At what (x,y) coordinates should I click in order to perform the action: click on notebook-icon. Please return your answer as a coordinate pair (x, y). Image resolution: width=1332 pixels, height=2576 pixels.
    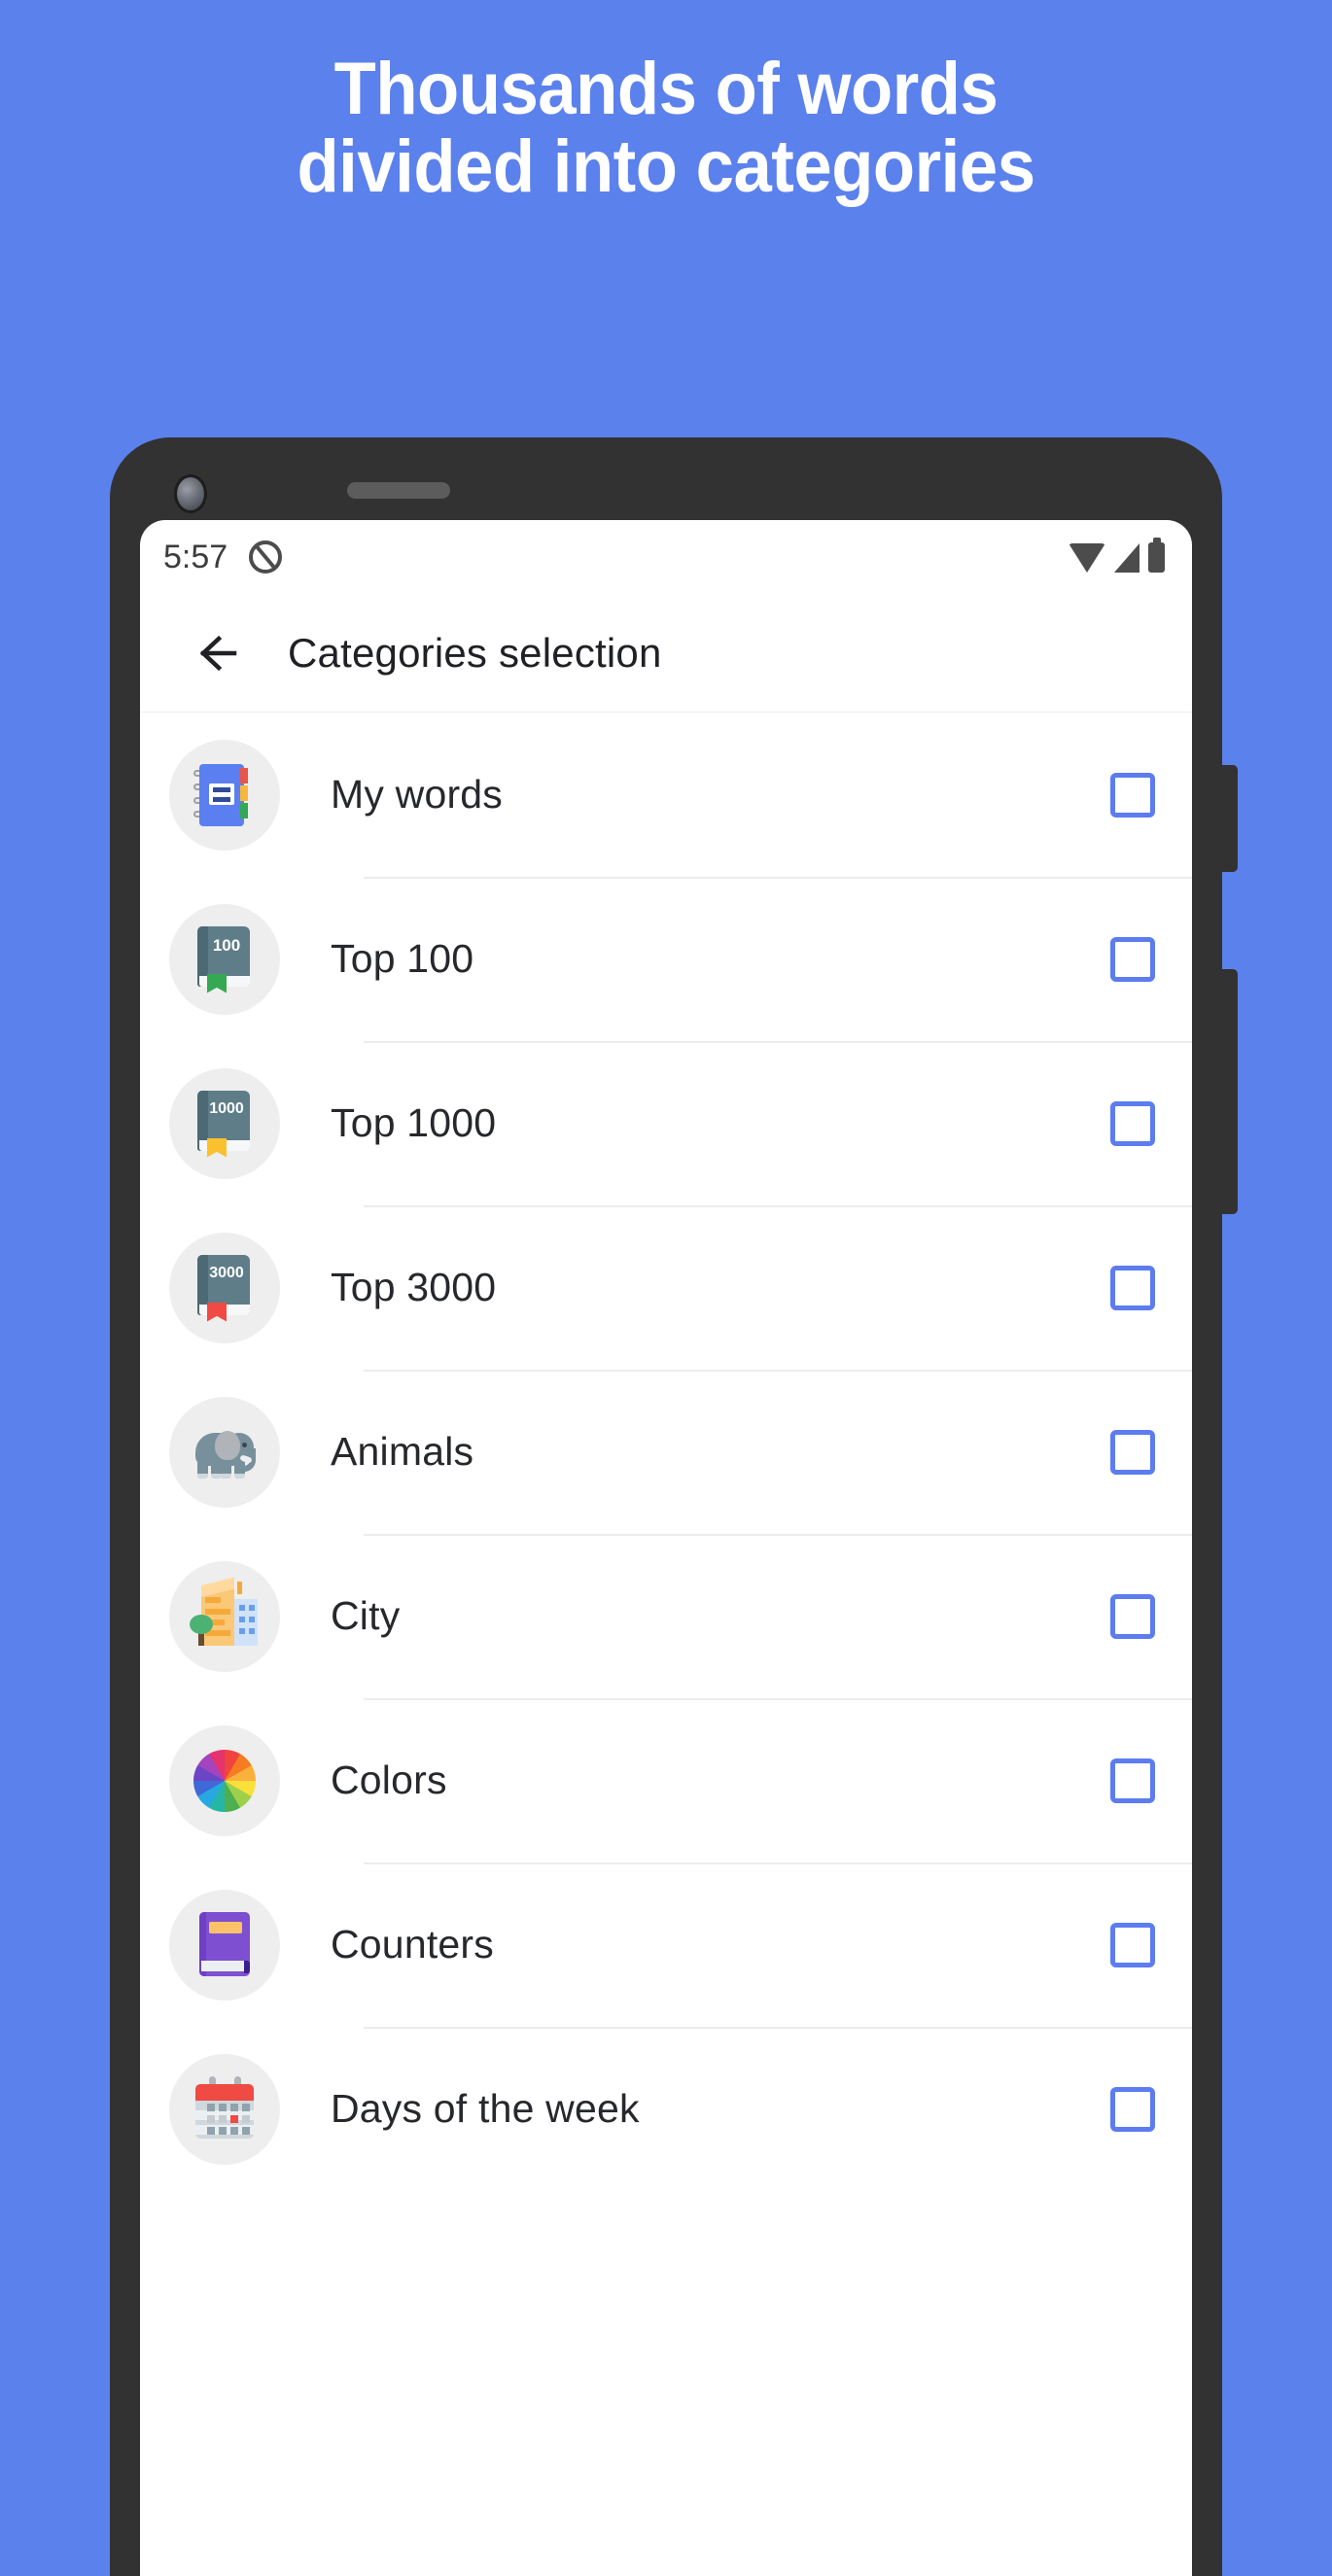
    Looking at the image, I should click on (225, 795).